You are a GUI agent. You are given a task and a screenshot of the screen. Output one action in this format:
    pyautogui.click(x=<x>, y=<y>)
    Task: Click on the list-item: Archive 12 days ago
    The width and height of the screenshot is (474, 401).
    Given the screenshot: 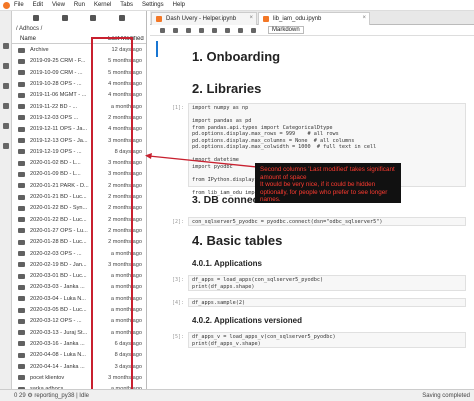 What is the action you would take?
    pyautogui.click(x=79, y=50)
    